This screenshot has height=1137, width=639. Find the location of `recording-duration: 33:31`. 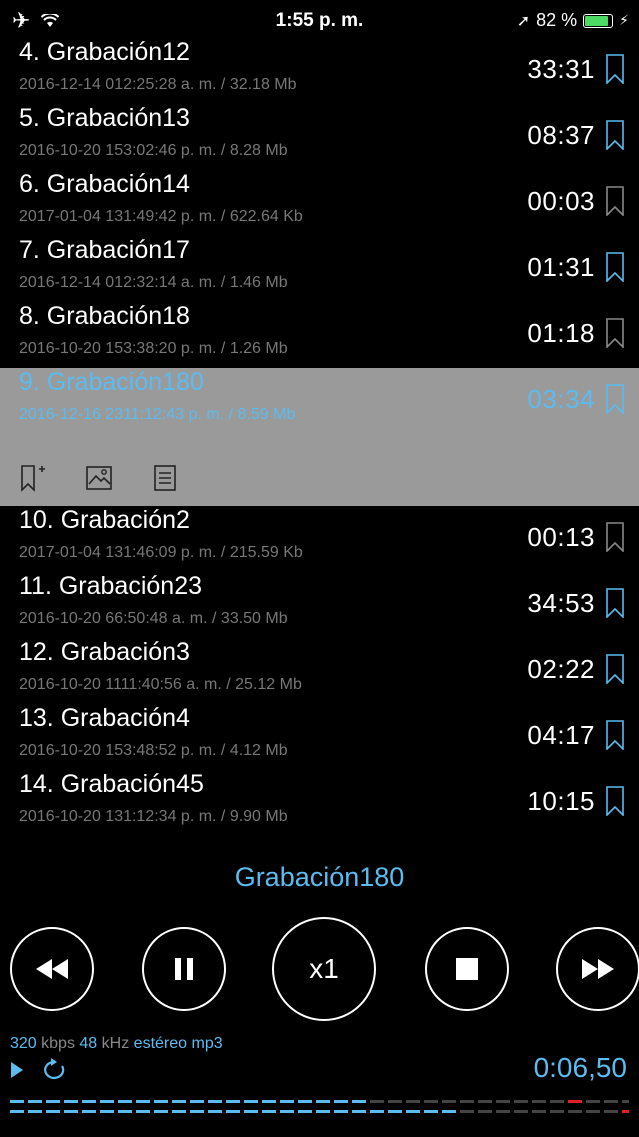

recording-duration: 33:31 is located at coordinates (561, 69).